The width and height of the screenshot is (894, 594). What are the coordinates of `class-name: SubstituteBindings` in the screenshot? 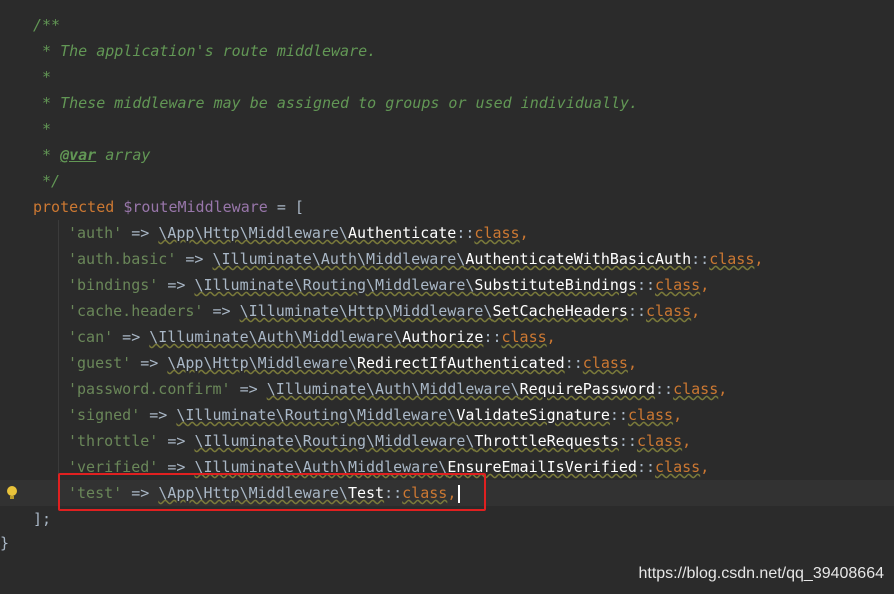 It's located at (555, 285).